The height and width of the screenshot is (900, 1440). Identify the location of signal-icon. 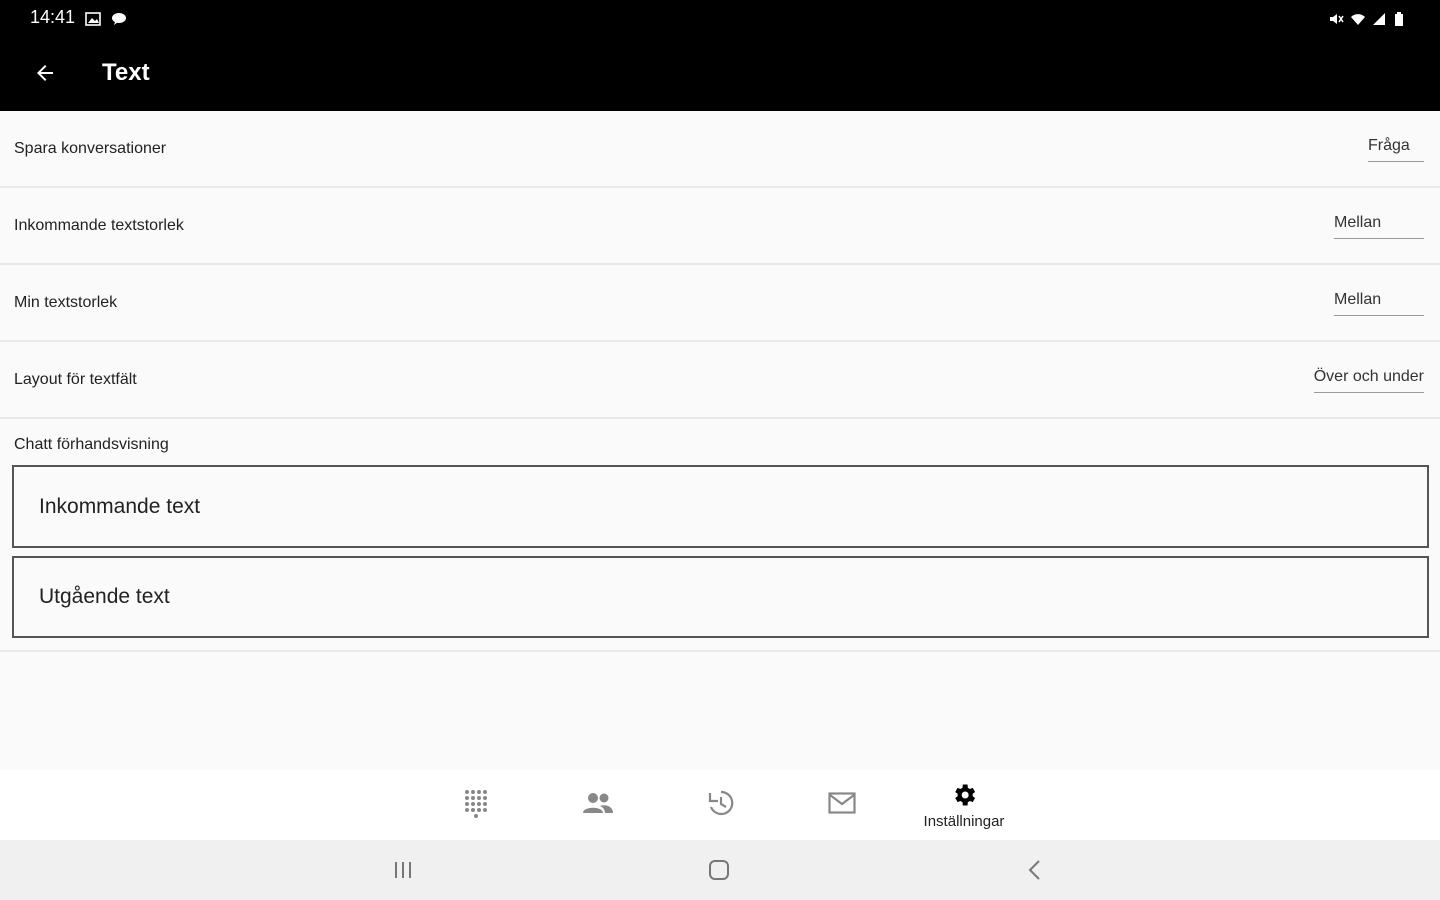
(1380, 17).